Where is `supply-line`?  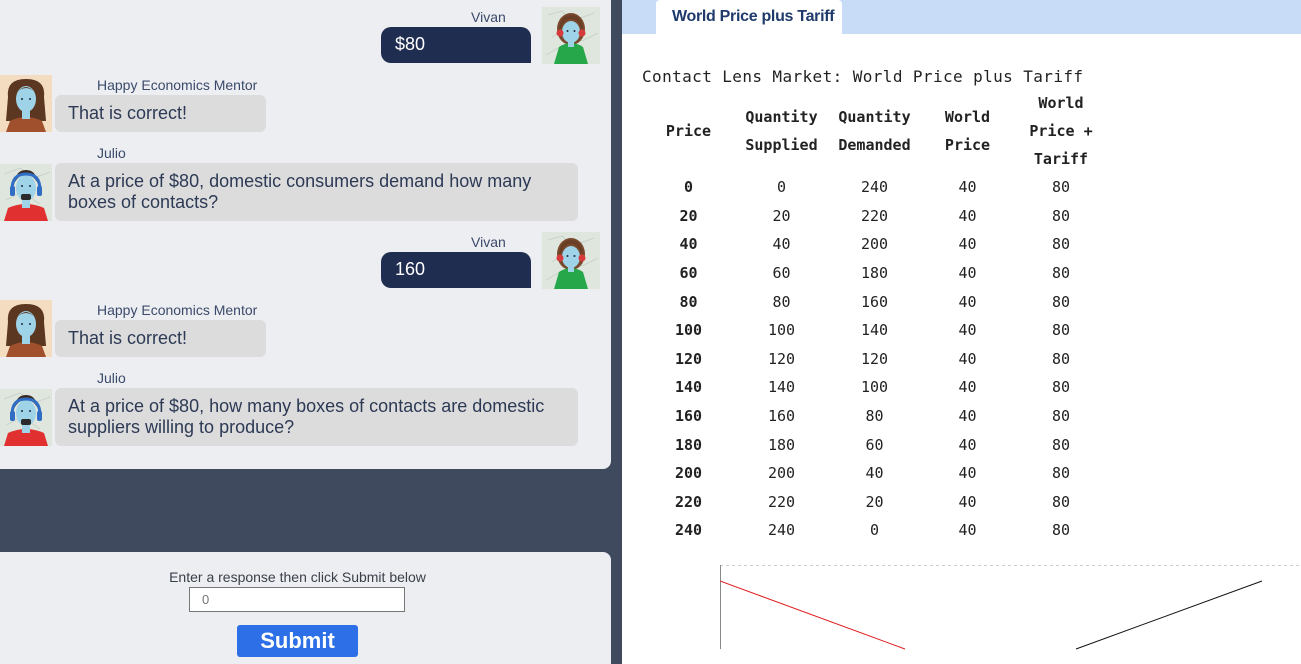
supply-line is located at coordinates (1169, 615).